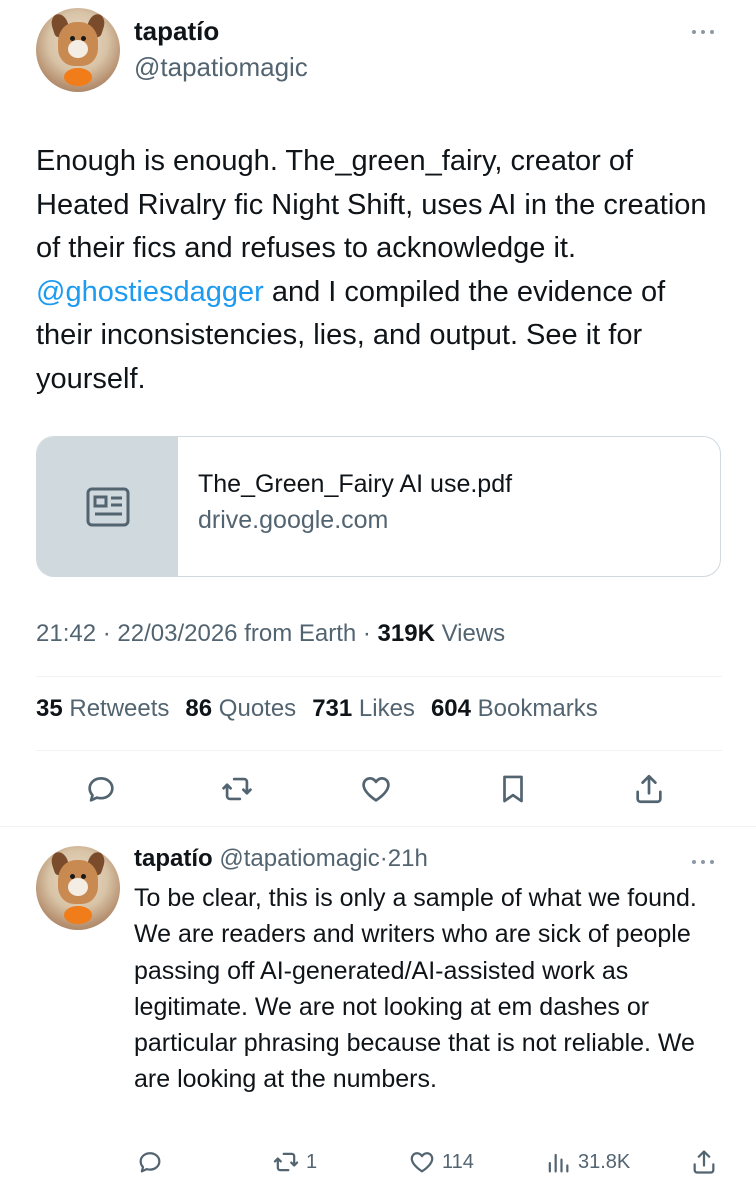  I want to click on author-handle: @tapatiomagic, so click(221, 67).